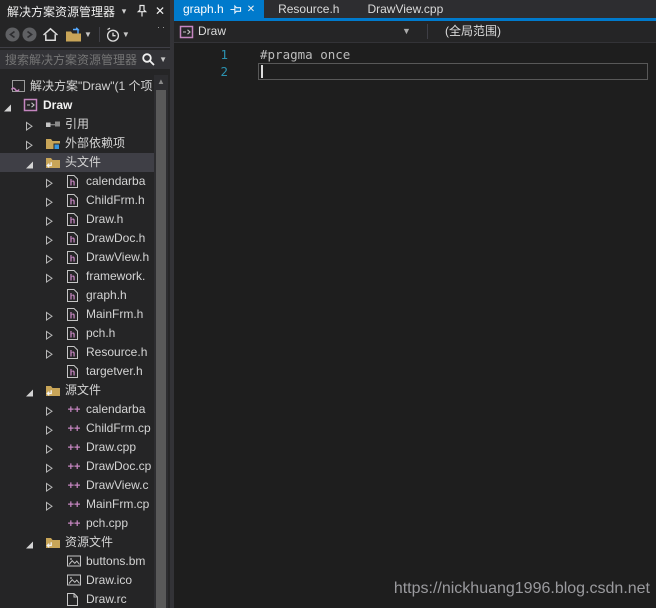 The height and width of the screenshot is (608, 656). Describe the element at coordinates (77, 333) in the screenshot. I see `tree-item: h pch.h` at that location.